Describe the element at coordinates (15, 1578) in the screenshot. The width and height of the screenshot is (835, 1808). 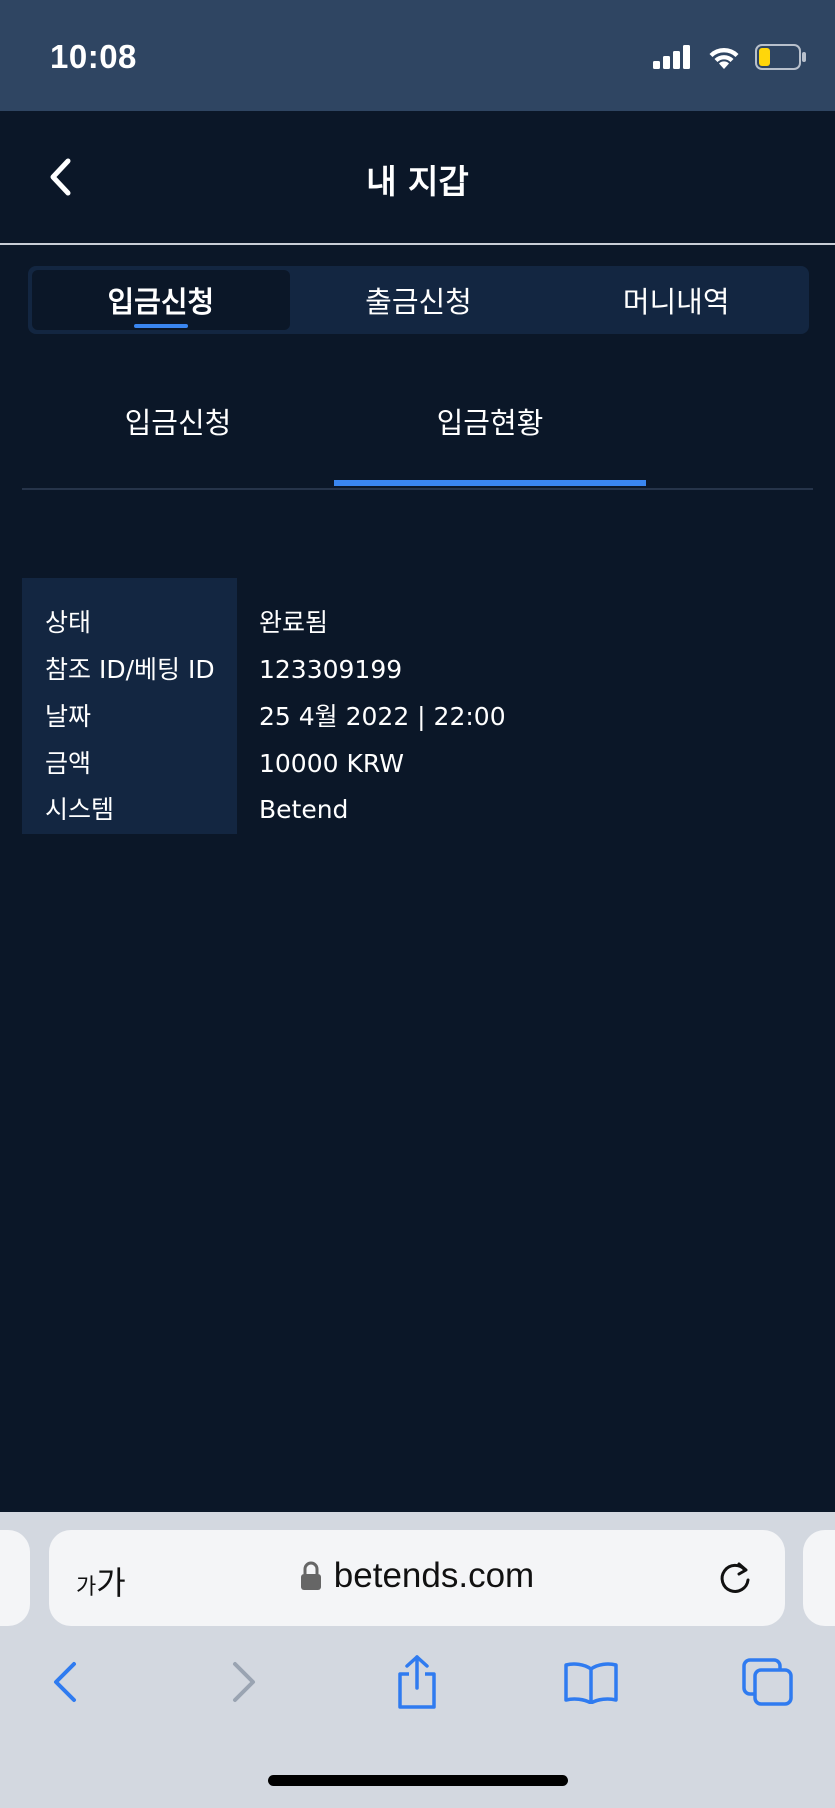
I see `previous-tab-preview` at that location.